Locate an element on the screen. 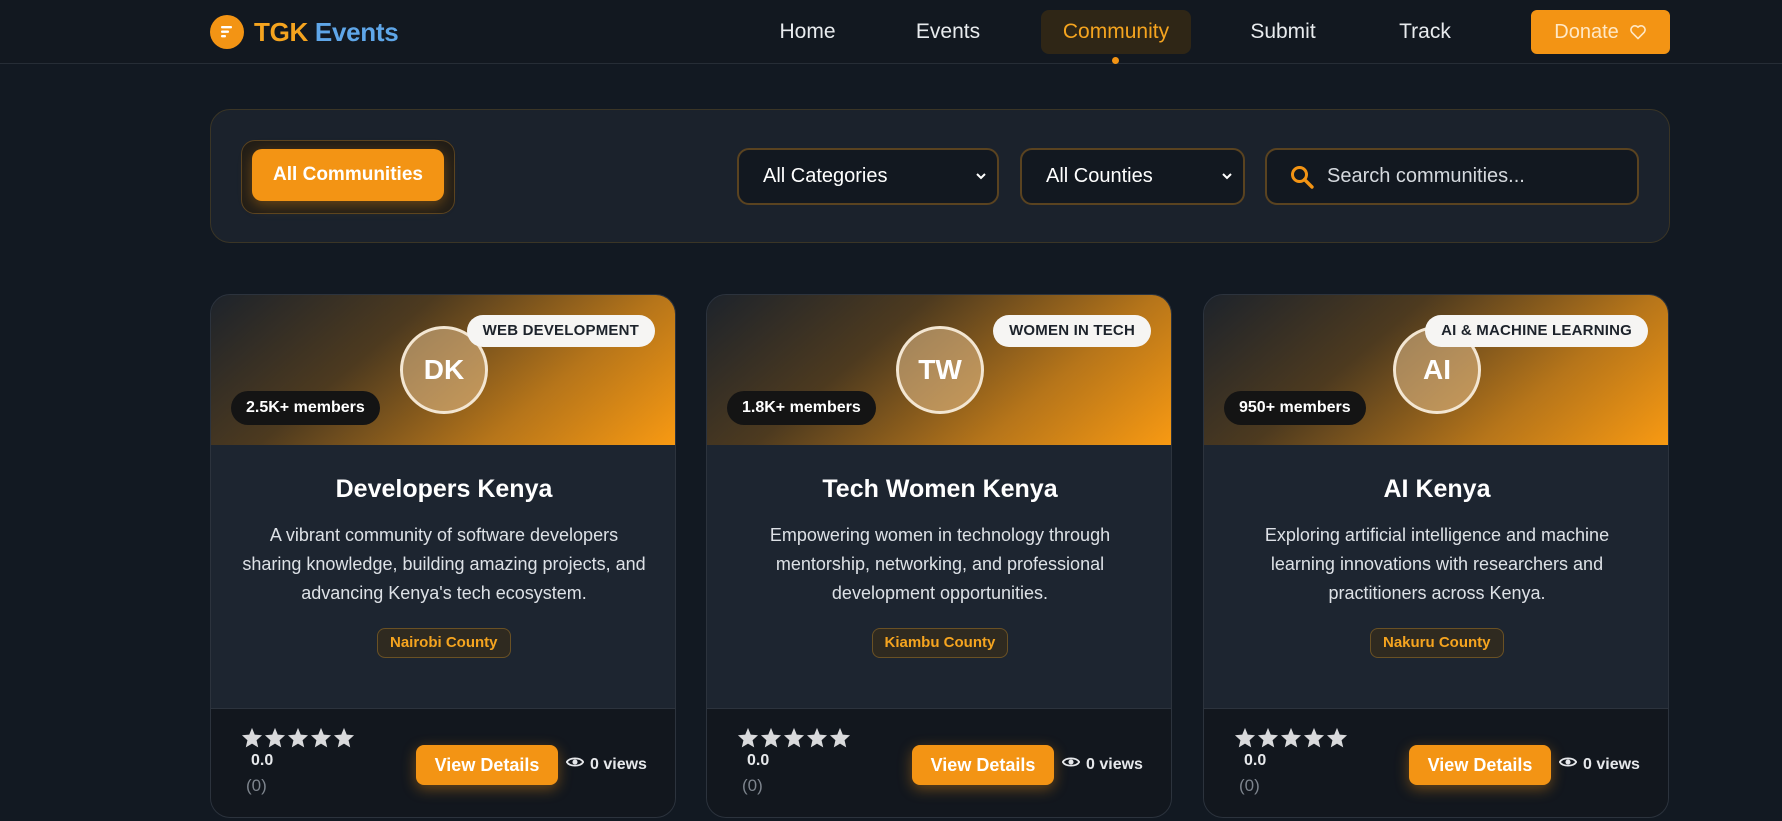 Image resolution: width=1782 pixels, height=821 pixels. search-box is located at coordinates (1452, 176).